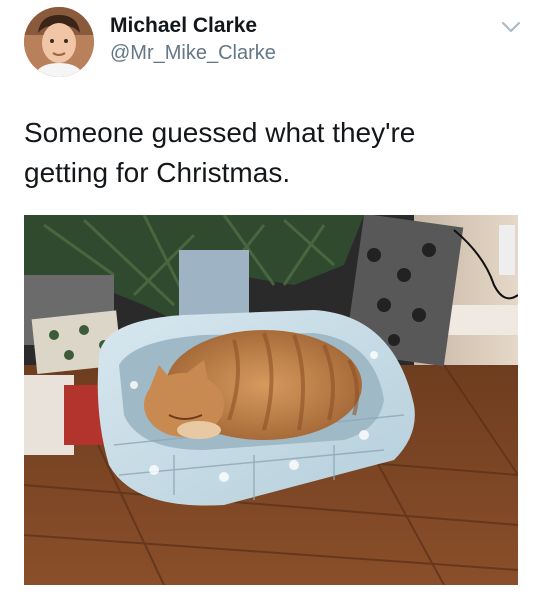 This screenshot has height=600, width=542. I want to click on tweet-text-line-1: Someone guessed what they're, so click(220, 132).